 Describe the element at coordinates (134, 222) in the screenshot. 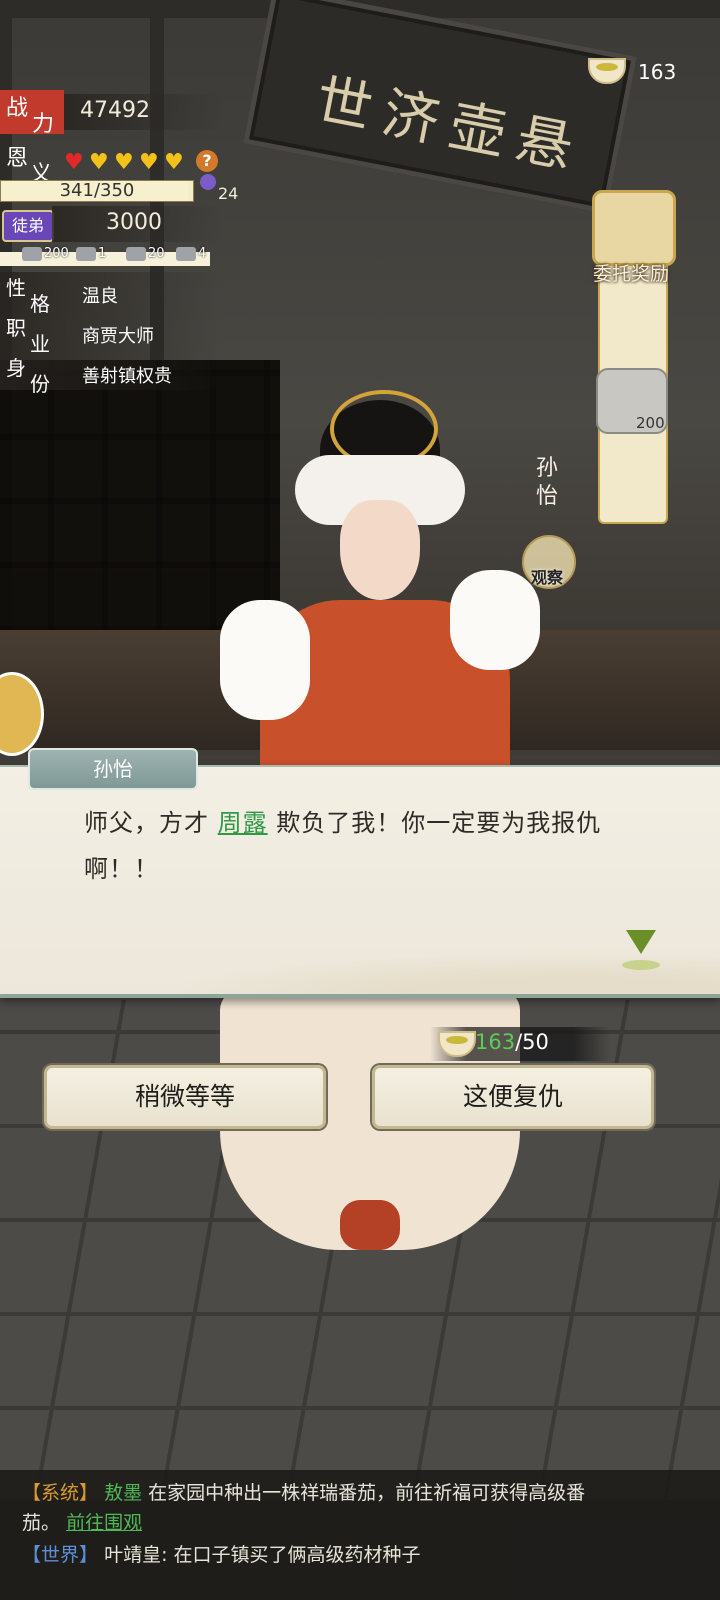

I see `apprentice-value: 3000` at that location.